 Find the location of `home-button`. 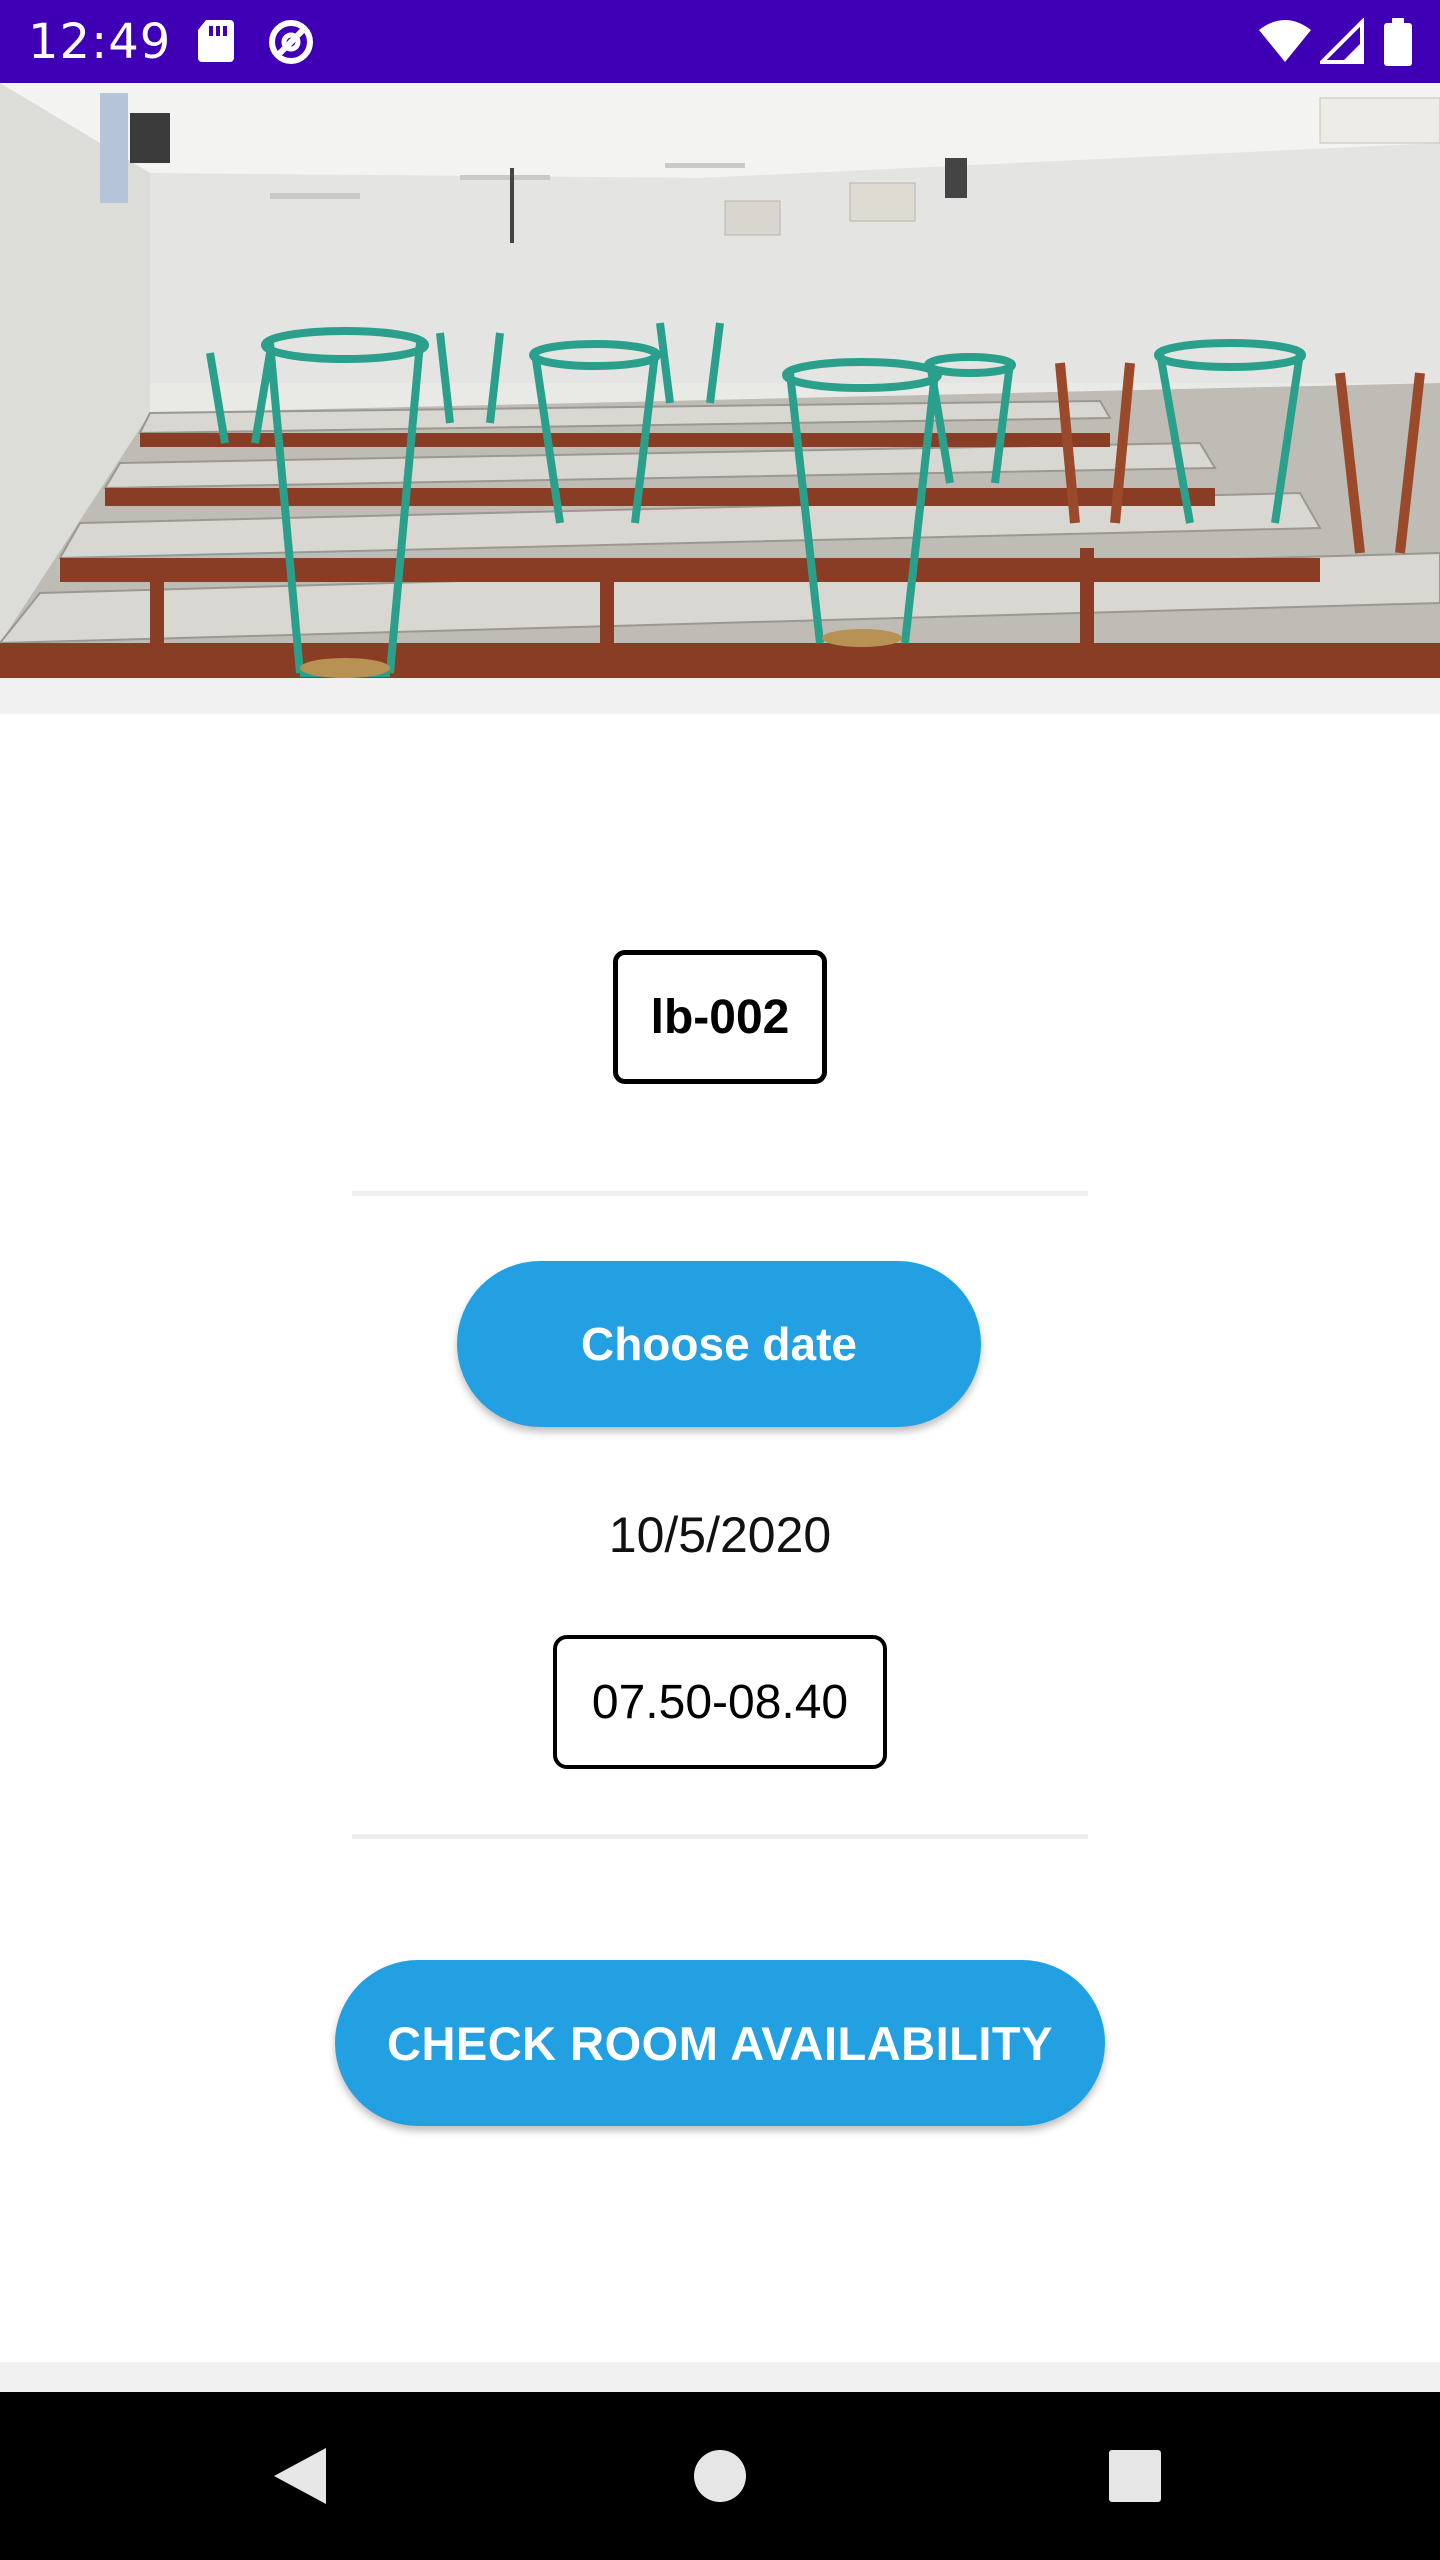

home-button is located at coordinates (720, 2476).